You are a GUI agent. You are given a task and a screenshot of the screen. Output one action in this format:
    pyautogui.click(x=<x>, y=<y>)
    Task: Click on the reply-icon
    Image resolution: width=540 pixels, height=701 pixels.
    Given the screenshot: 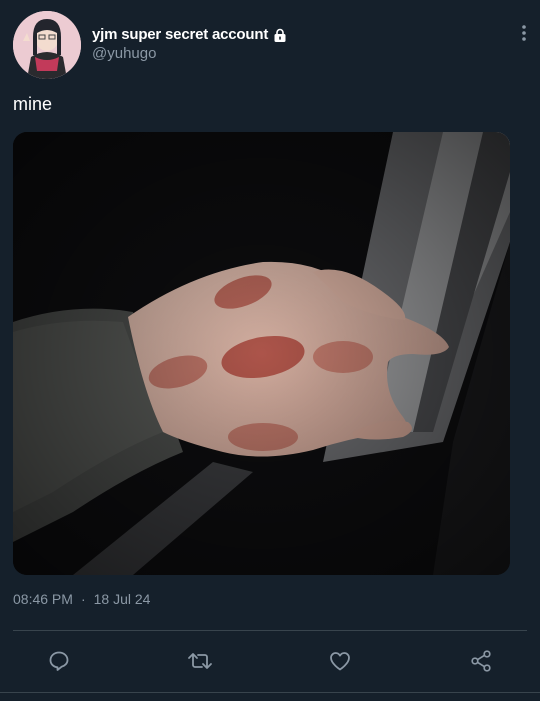 What is the action you would take?
    pyautogui.click(x=59, y=661)
    